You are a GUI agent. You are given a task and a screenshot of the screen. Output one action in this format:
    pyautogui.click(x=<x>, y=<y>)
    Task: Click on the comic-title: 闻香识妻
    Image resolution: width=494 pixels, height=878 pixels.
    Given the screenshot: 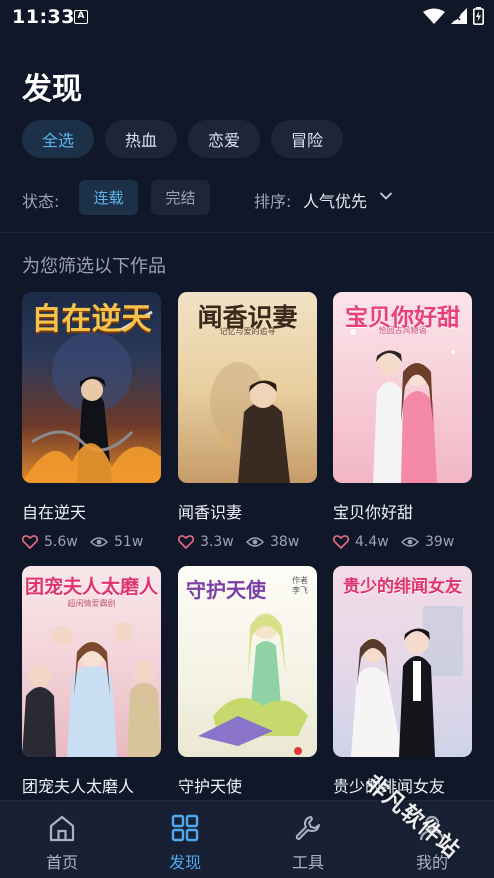 What is the action you would take?
    pyautogui.click(x=210, y=512)
    